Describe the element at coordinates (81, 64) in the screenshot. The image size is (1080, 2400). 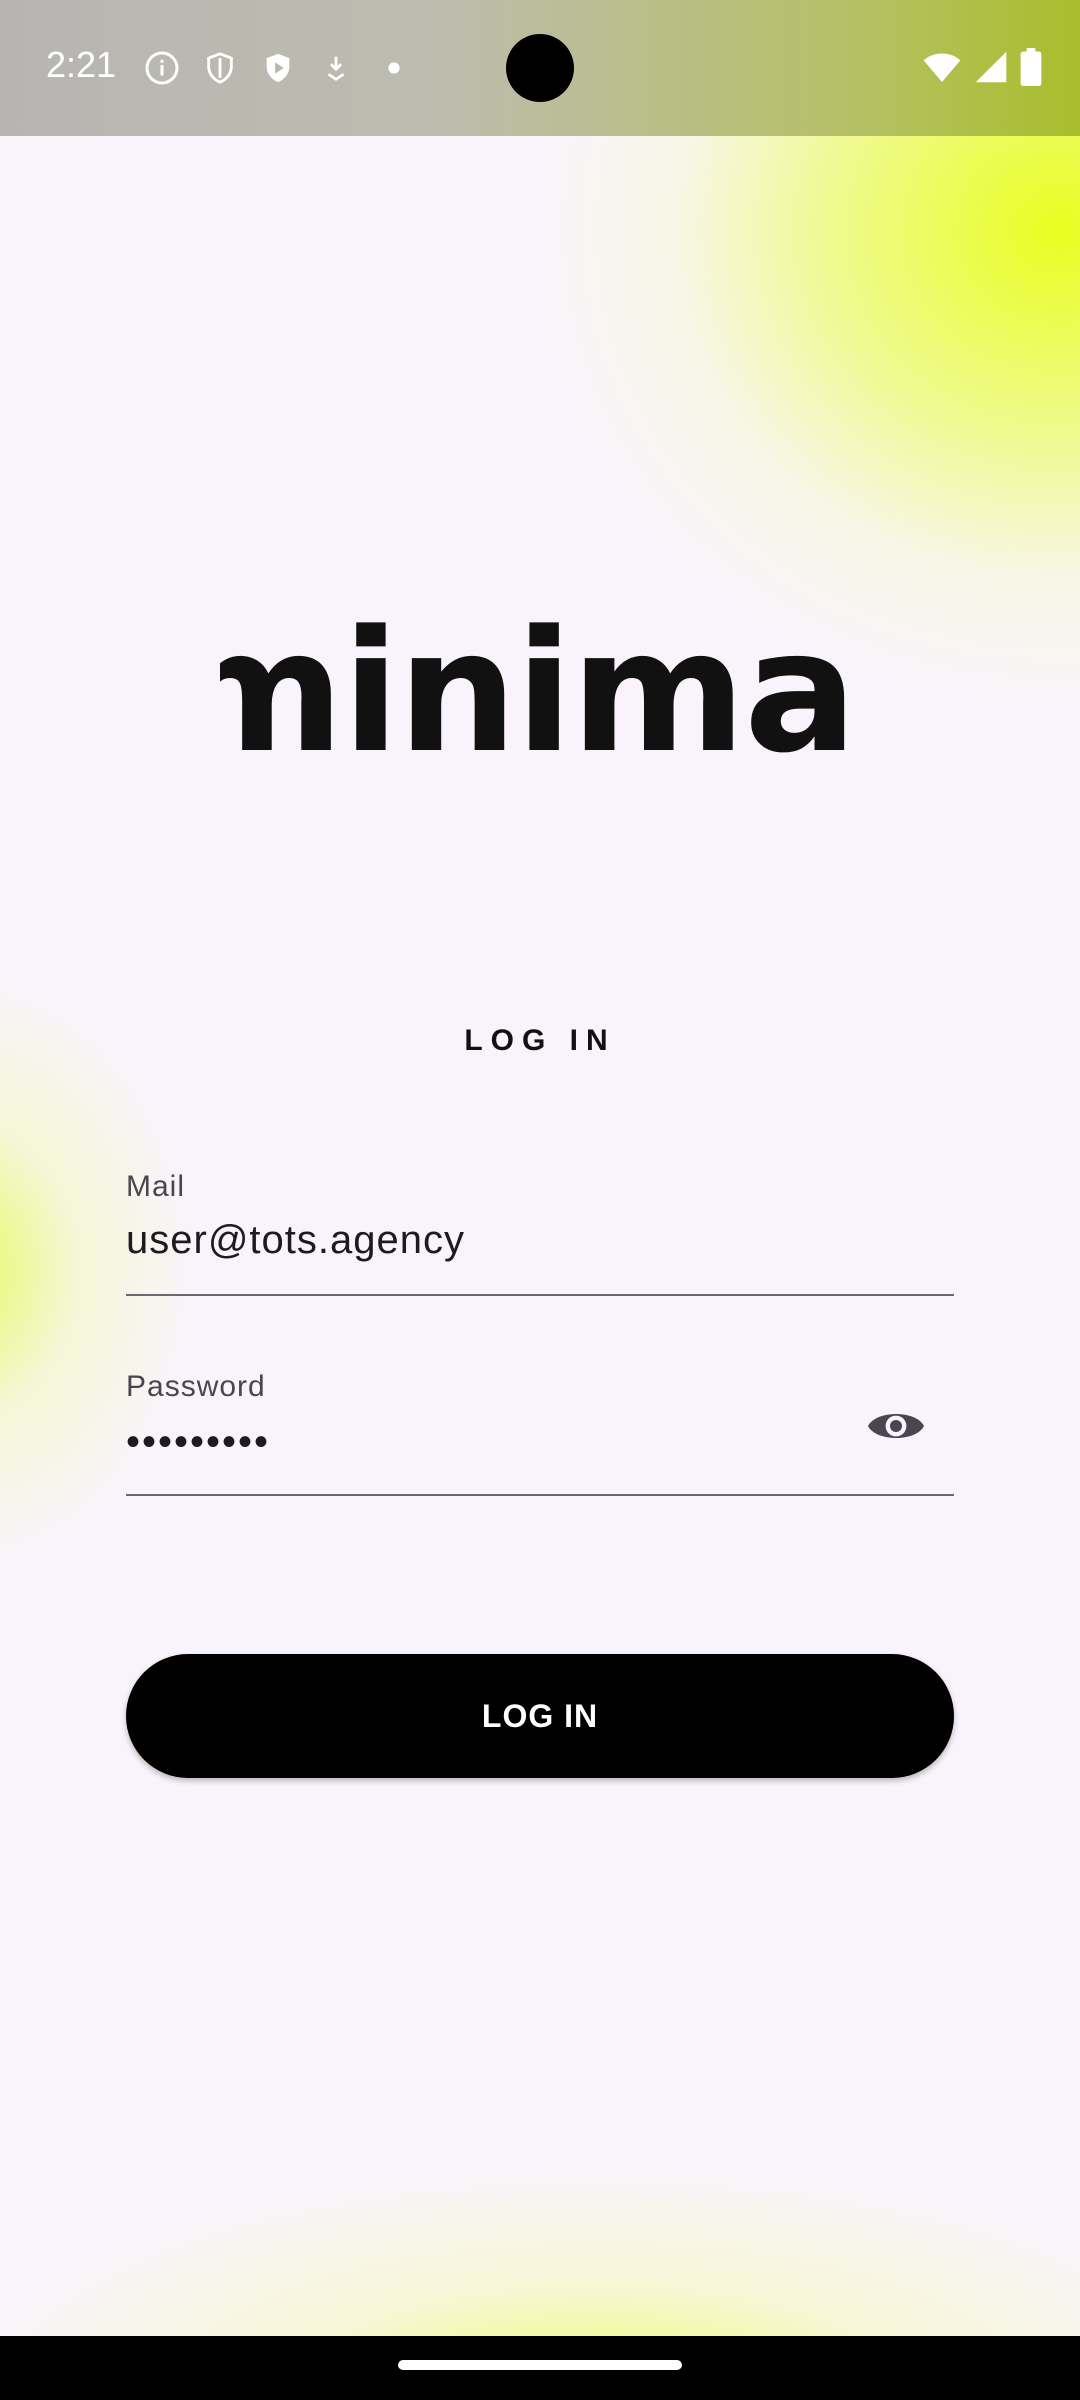
I see `status-time: 2:21` at that location.